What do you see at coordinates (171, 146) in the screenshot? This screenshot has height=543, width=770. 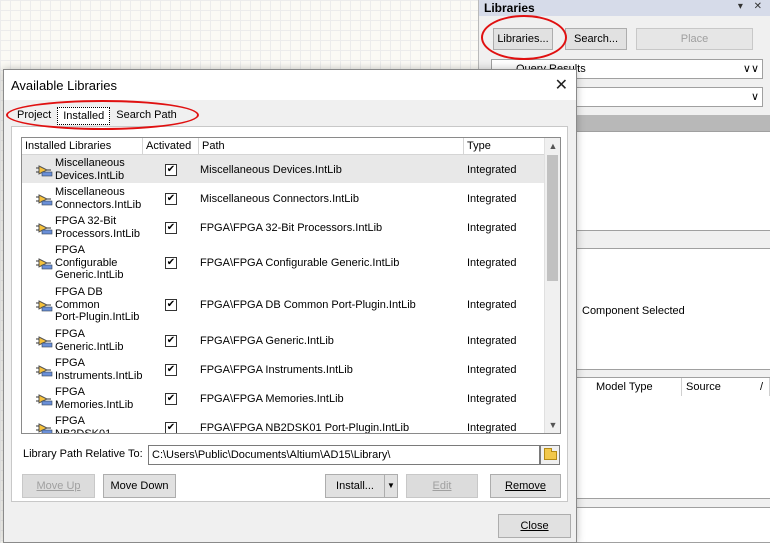 I see `col-activated: Activated` at bounding box center [171, 146].